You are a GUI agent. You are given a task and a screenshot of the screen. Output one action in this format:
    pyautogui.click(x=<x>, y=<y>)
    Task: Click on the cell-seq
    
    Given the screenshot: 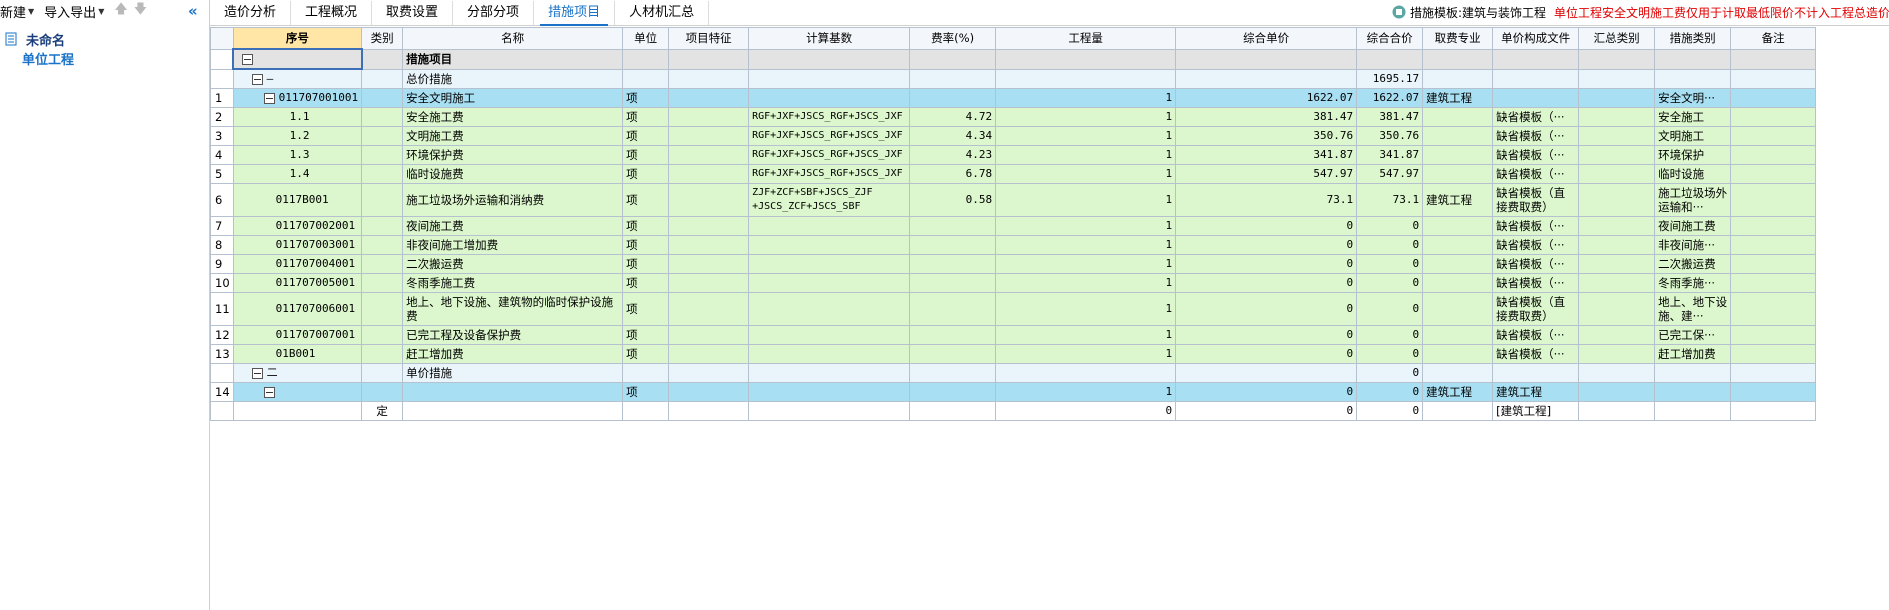 What is the action you would take?
    pyautogui.click(x=297, y=411)
    